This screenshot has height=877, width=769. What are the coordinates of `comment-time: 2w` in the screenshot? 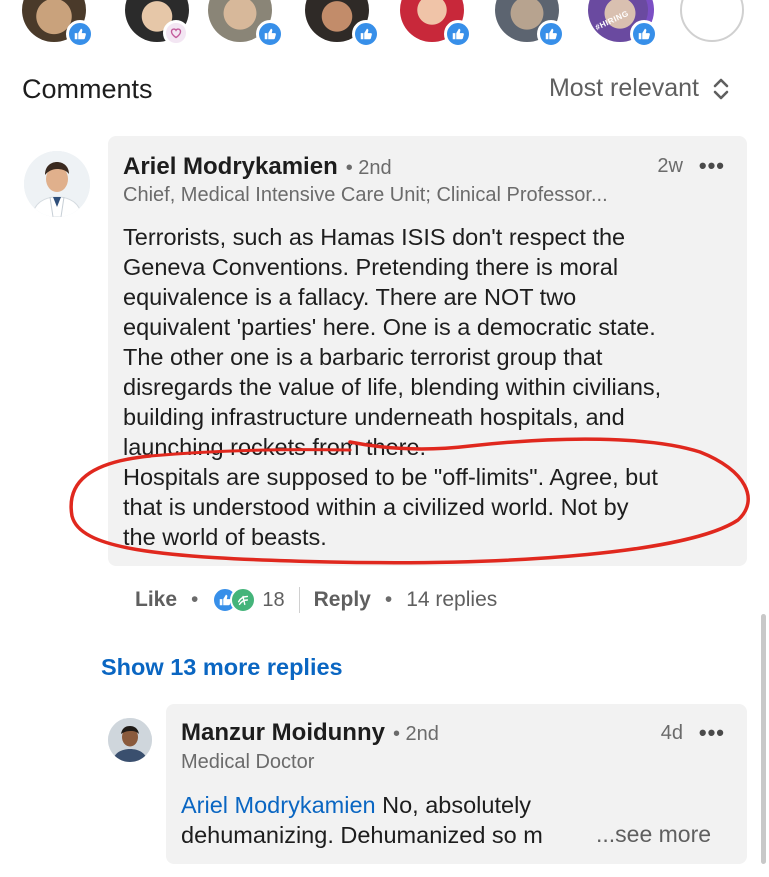 It's located at (670, 166).